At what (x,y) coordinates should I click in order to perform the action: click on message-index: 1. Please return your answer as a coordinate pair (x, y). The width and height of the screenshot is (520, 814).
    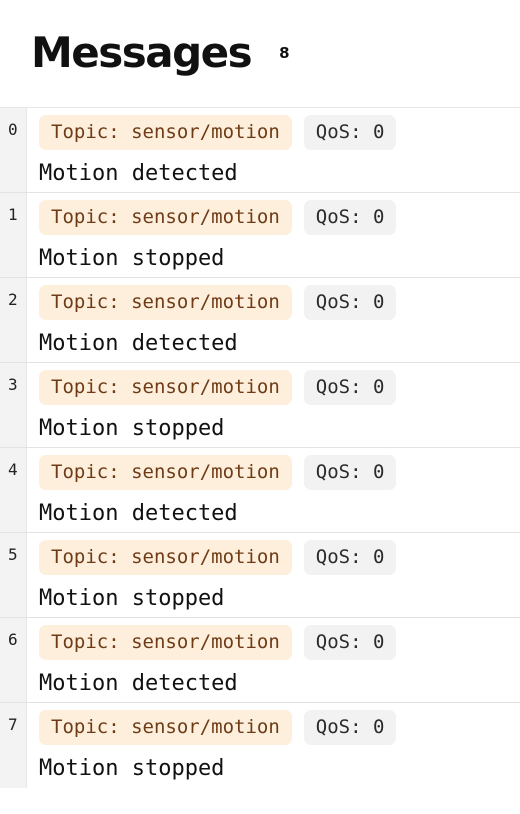
    Looking at the image, I should click on (13, 214).